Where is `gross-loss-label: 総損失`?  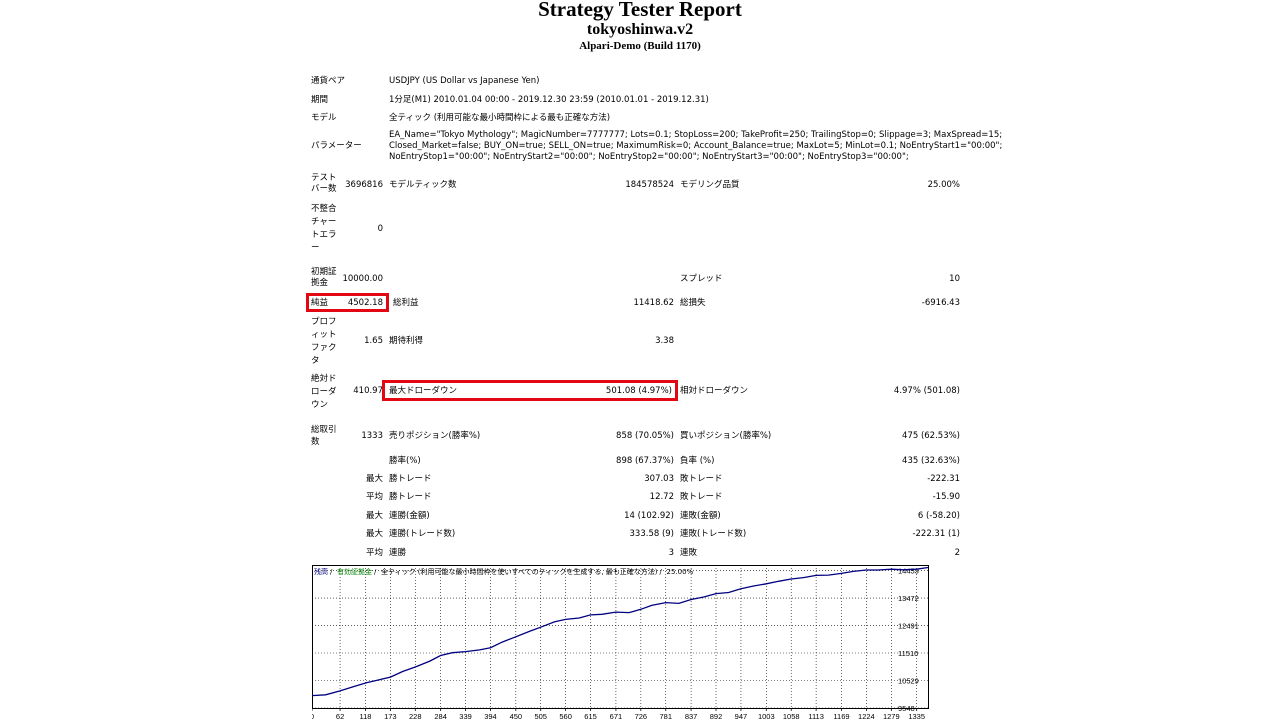 gross-loss-label: 総損失 is located at coordinates (693, 303).